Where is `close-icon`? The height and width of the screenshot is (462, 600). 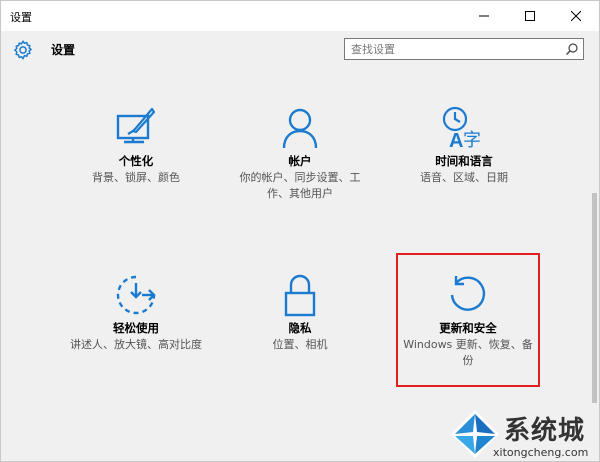 close-icon is located at coordinates (576, 16).